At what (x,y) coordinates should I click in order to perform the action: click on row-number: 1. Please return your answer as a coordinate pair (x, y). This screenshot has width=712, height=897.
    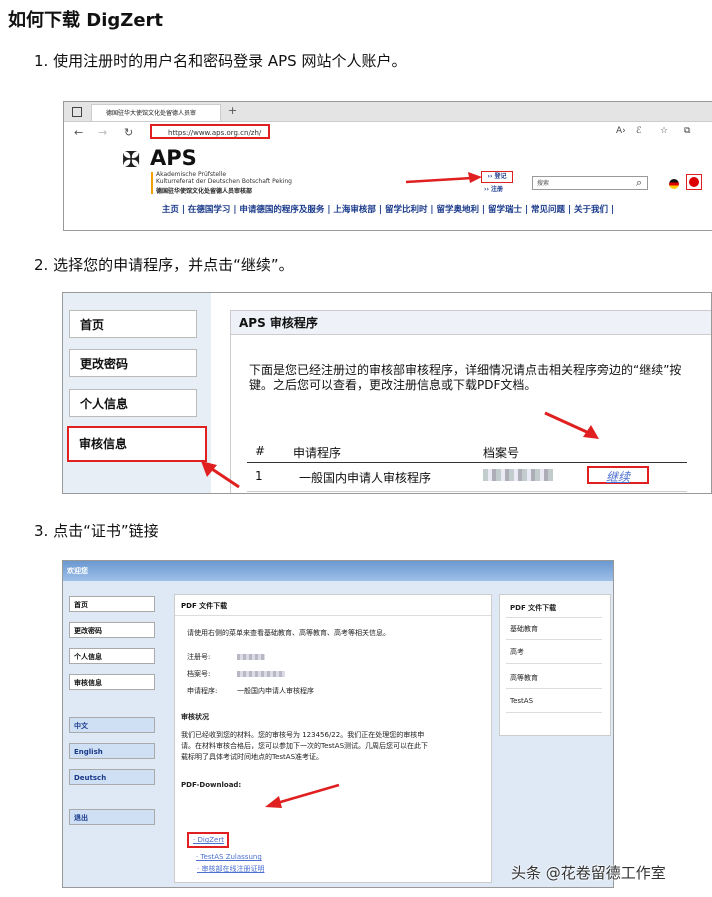
    Looking at the image, I should click on (259, 476).